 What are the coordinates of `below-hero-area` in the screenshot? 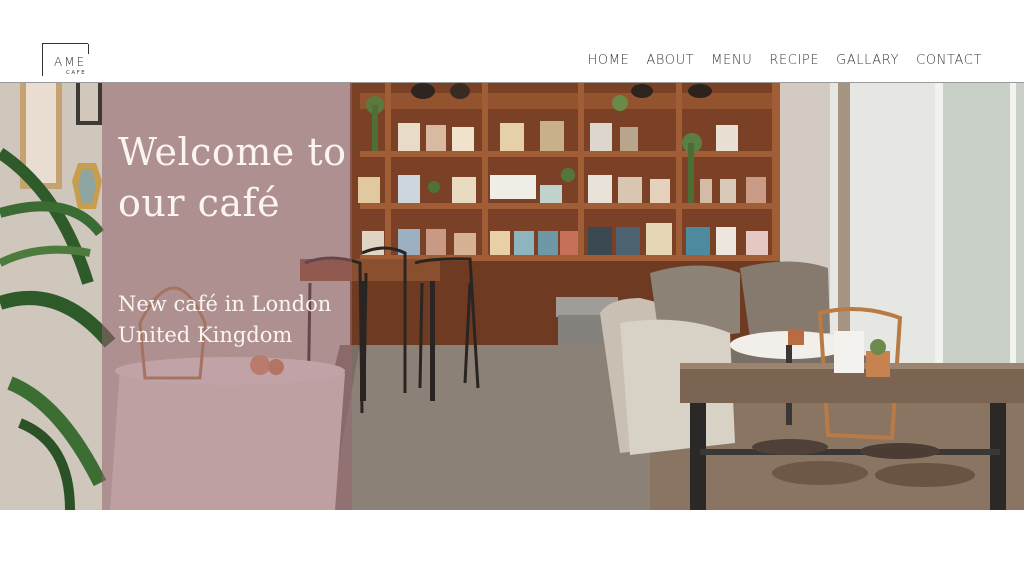 It's located at (512, 543).